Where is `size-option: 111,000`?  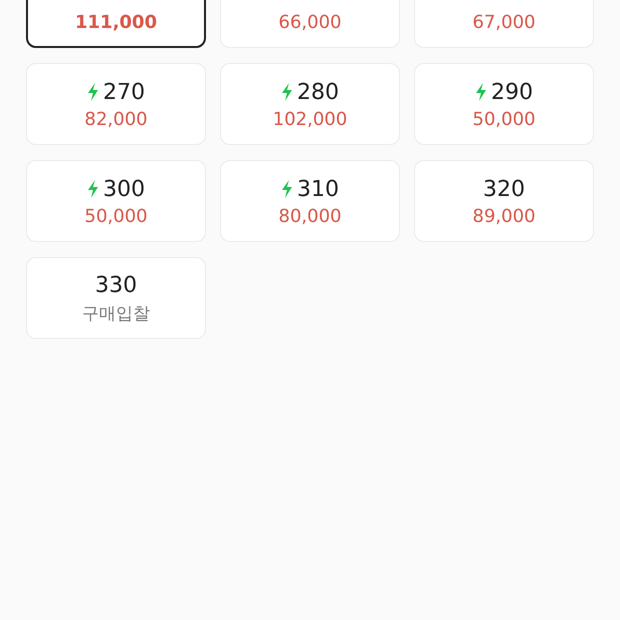 size-option: 111,000 is located at coordinates (116, 24).